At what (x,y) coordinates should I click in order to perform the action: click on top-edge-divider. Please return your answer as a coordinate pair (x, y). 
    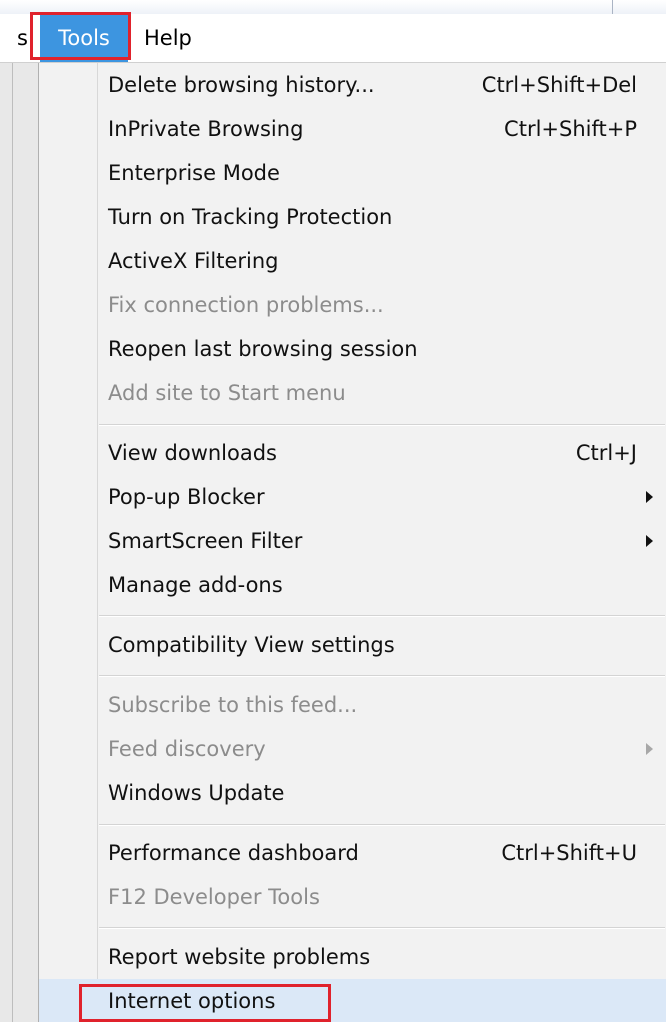
    Looking at the image, I should click on (612, 7).